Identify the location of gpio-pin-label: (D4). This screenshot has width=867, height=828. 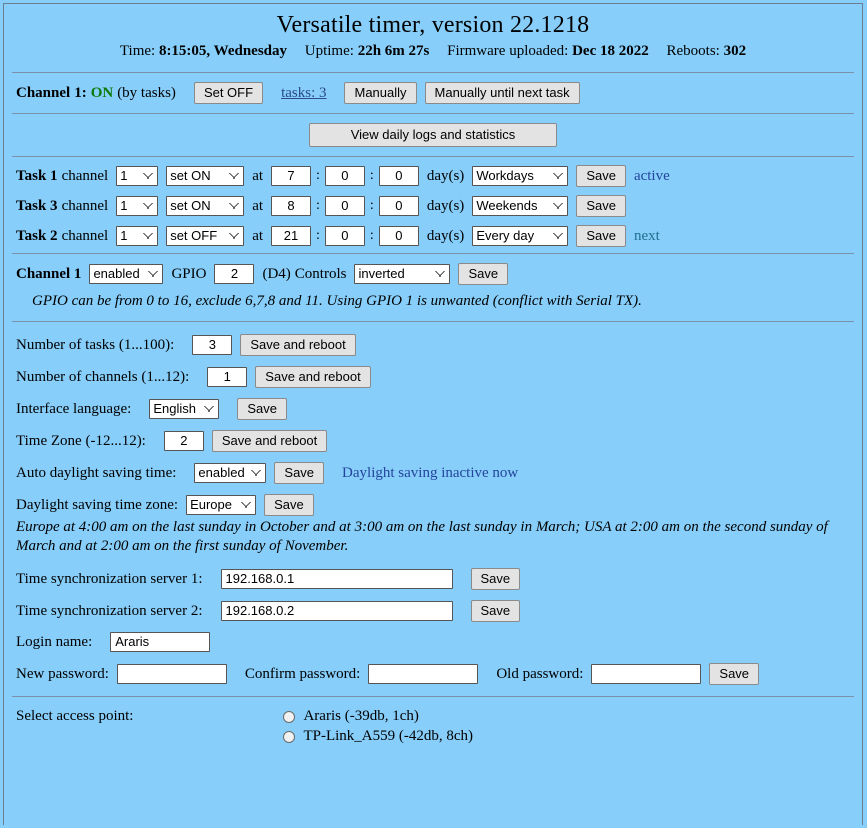
(276, 273).